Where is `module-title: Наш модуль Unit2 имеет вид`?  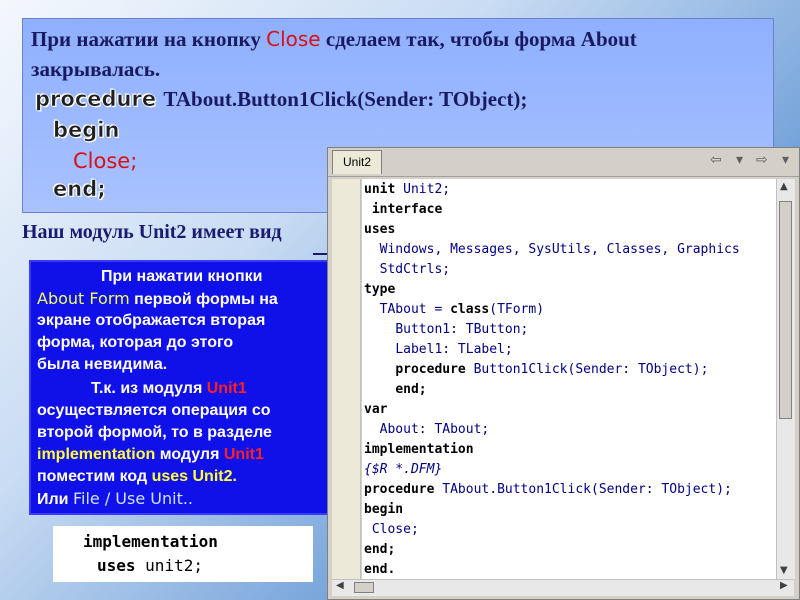 module-title: Наш модуль Unit2 имеет вид is located at coordinates (152, 232).